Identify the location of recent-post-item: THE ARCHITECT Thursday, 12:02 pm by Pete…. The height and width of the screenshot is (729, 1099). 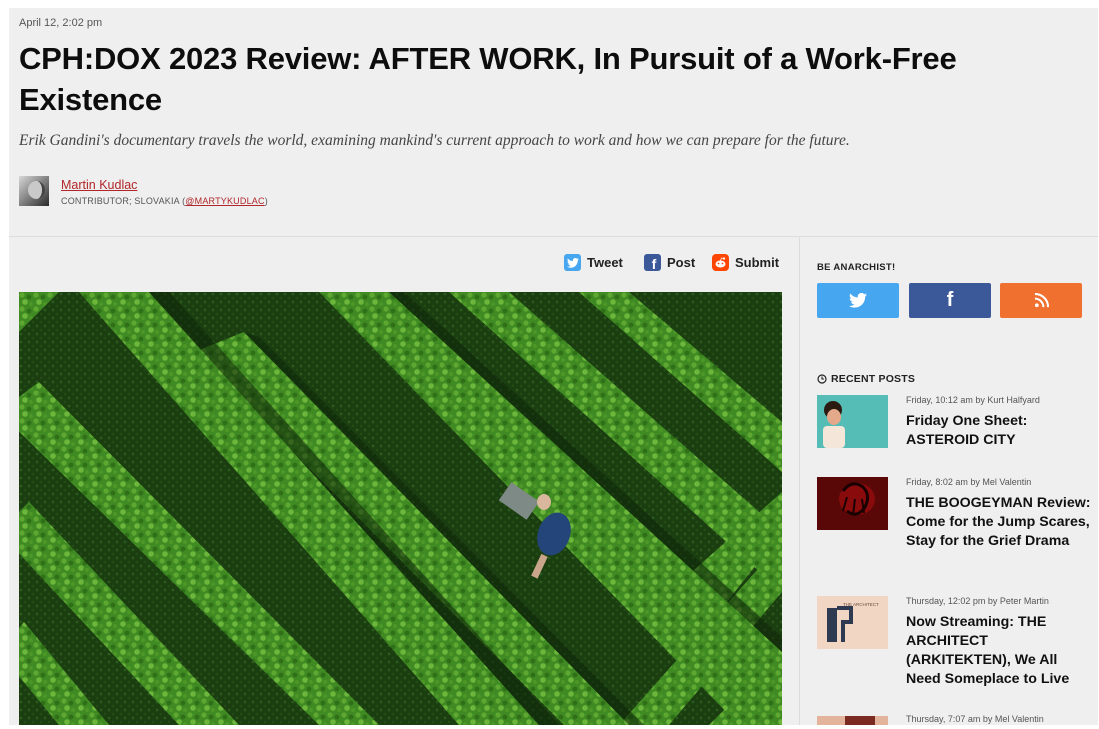
(952, 646).